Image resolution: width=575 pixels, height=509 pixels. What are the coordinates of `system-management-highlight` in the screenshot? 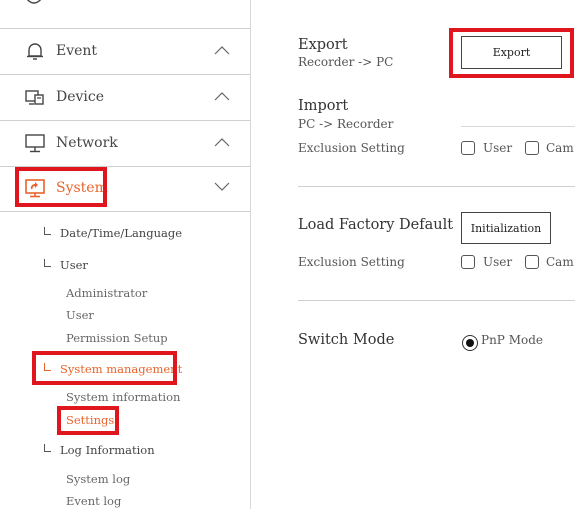 It's located at (104, 368).